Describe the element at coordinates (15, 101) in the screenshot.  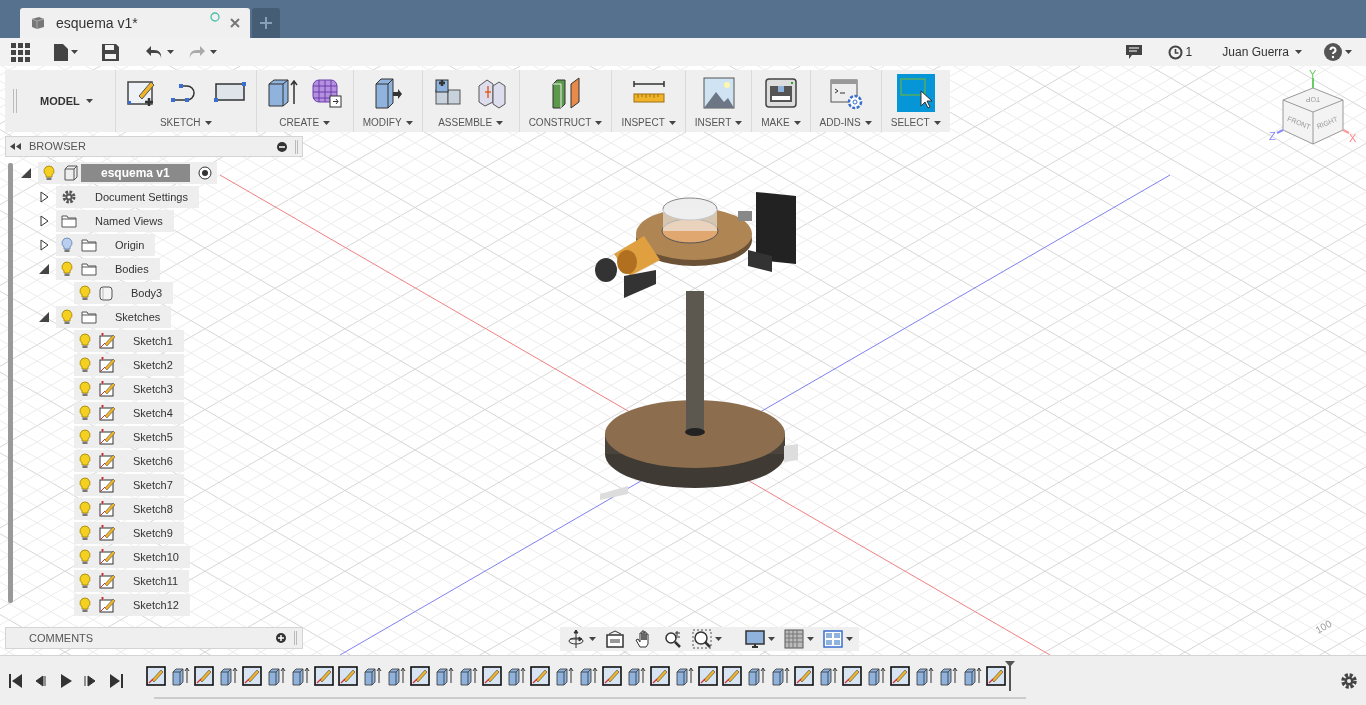
I see `grip-handle` at that location.